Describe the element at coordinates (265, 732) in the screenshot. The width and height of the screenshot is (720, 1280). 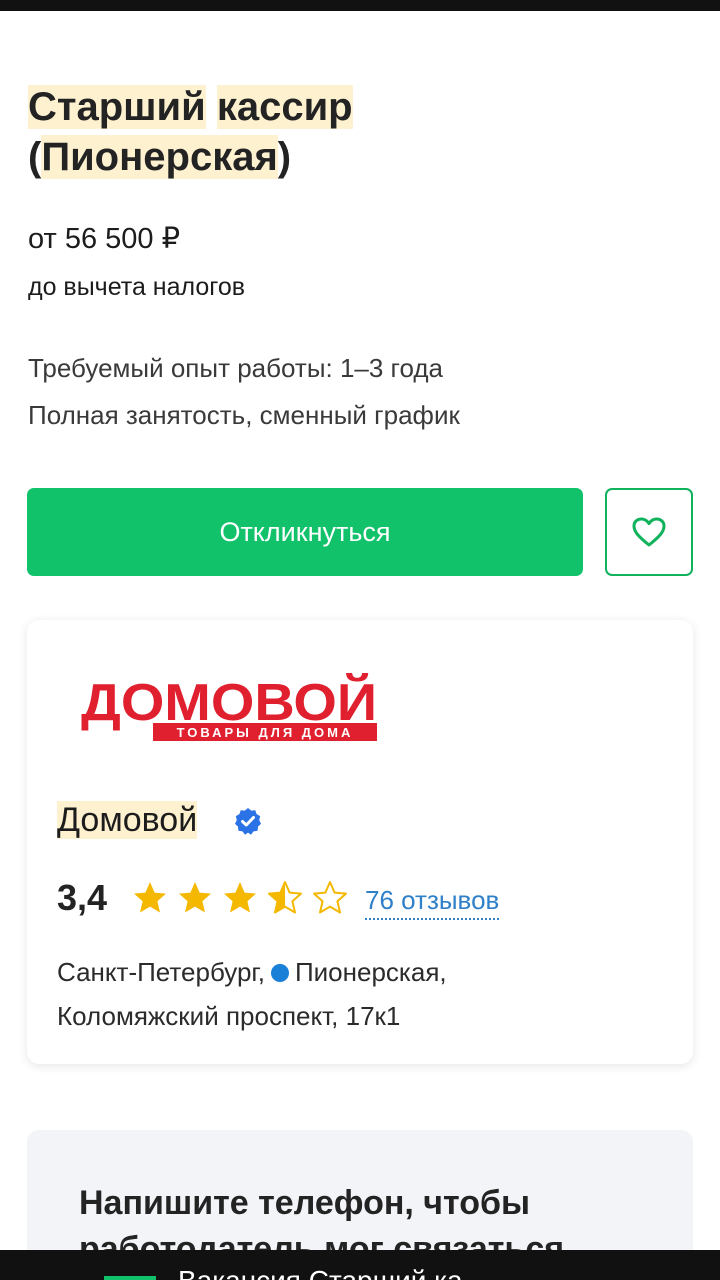
I see `svg-text: ТОВАРЫ ДЛЯ ДОМА` at that location.